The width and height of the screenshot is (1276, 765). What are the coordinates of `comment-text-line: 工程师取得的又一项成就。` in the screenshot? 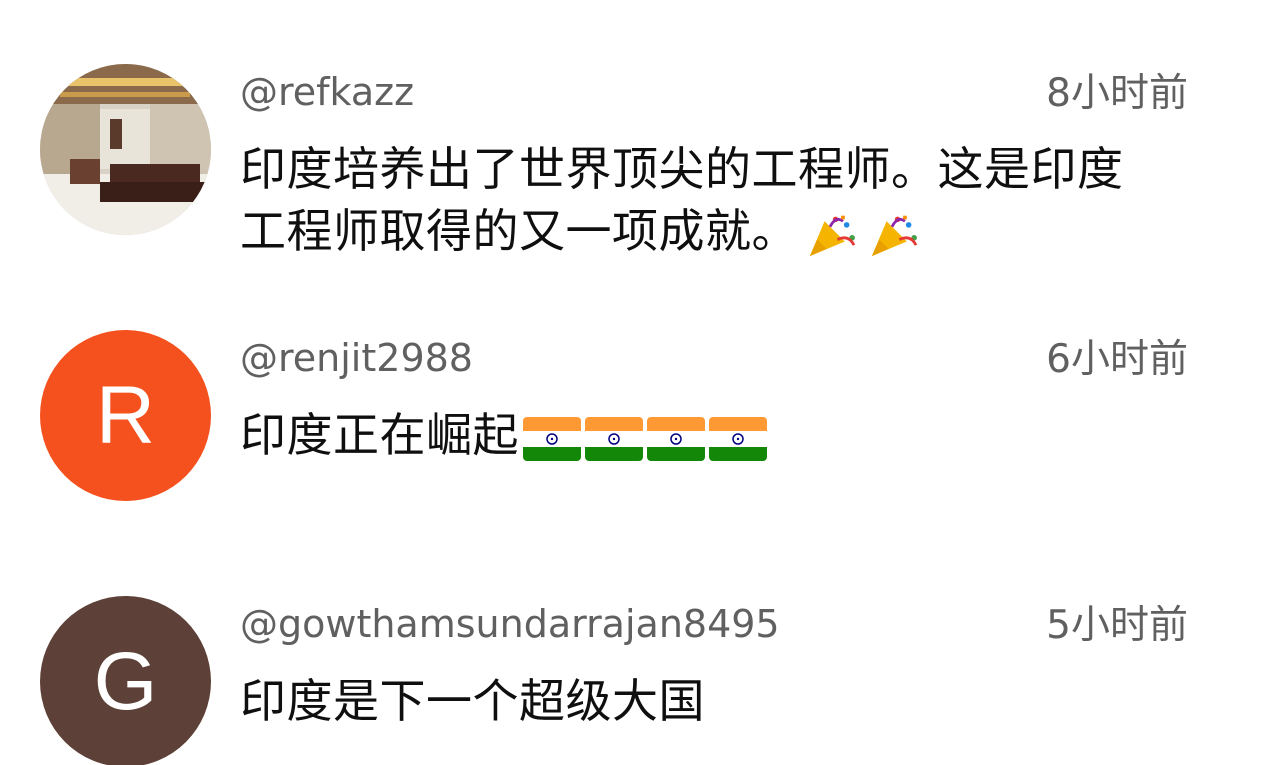 It's located at (720, 231).